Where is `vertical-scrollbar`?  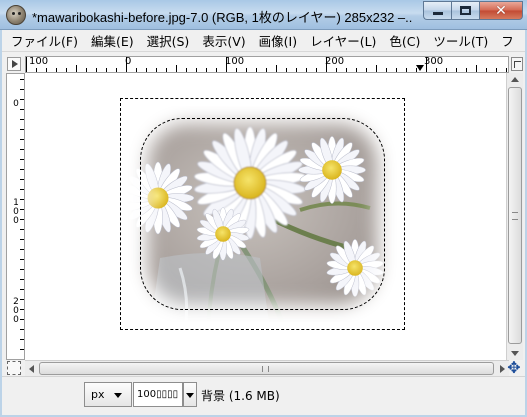 vertical-scrollbar is located at coordinates (514, 216).